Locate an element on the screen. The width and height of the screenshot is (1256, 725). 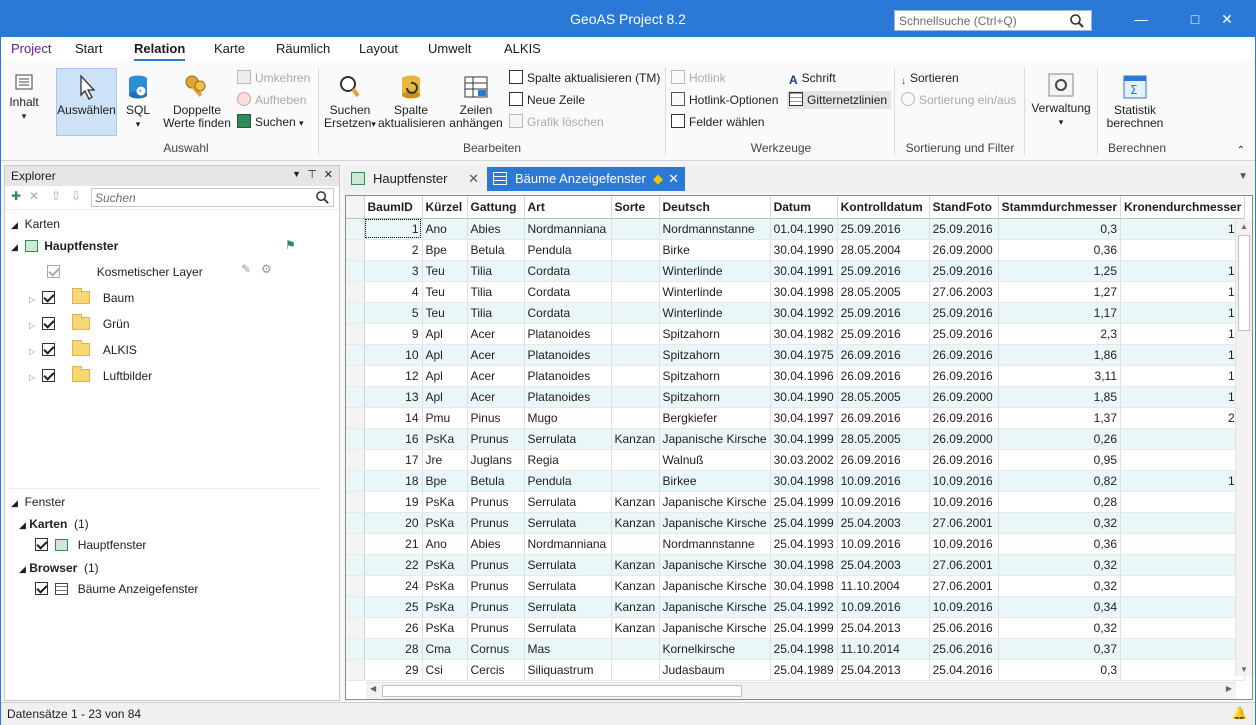
column-header: Kürzel is located at coordinates (445, 207).